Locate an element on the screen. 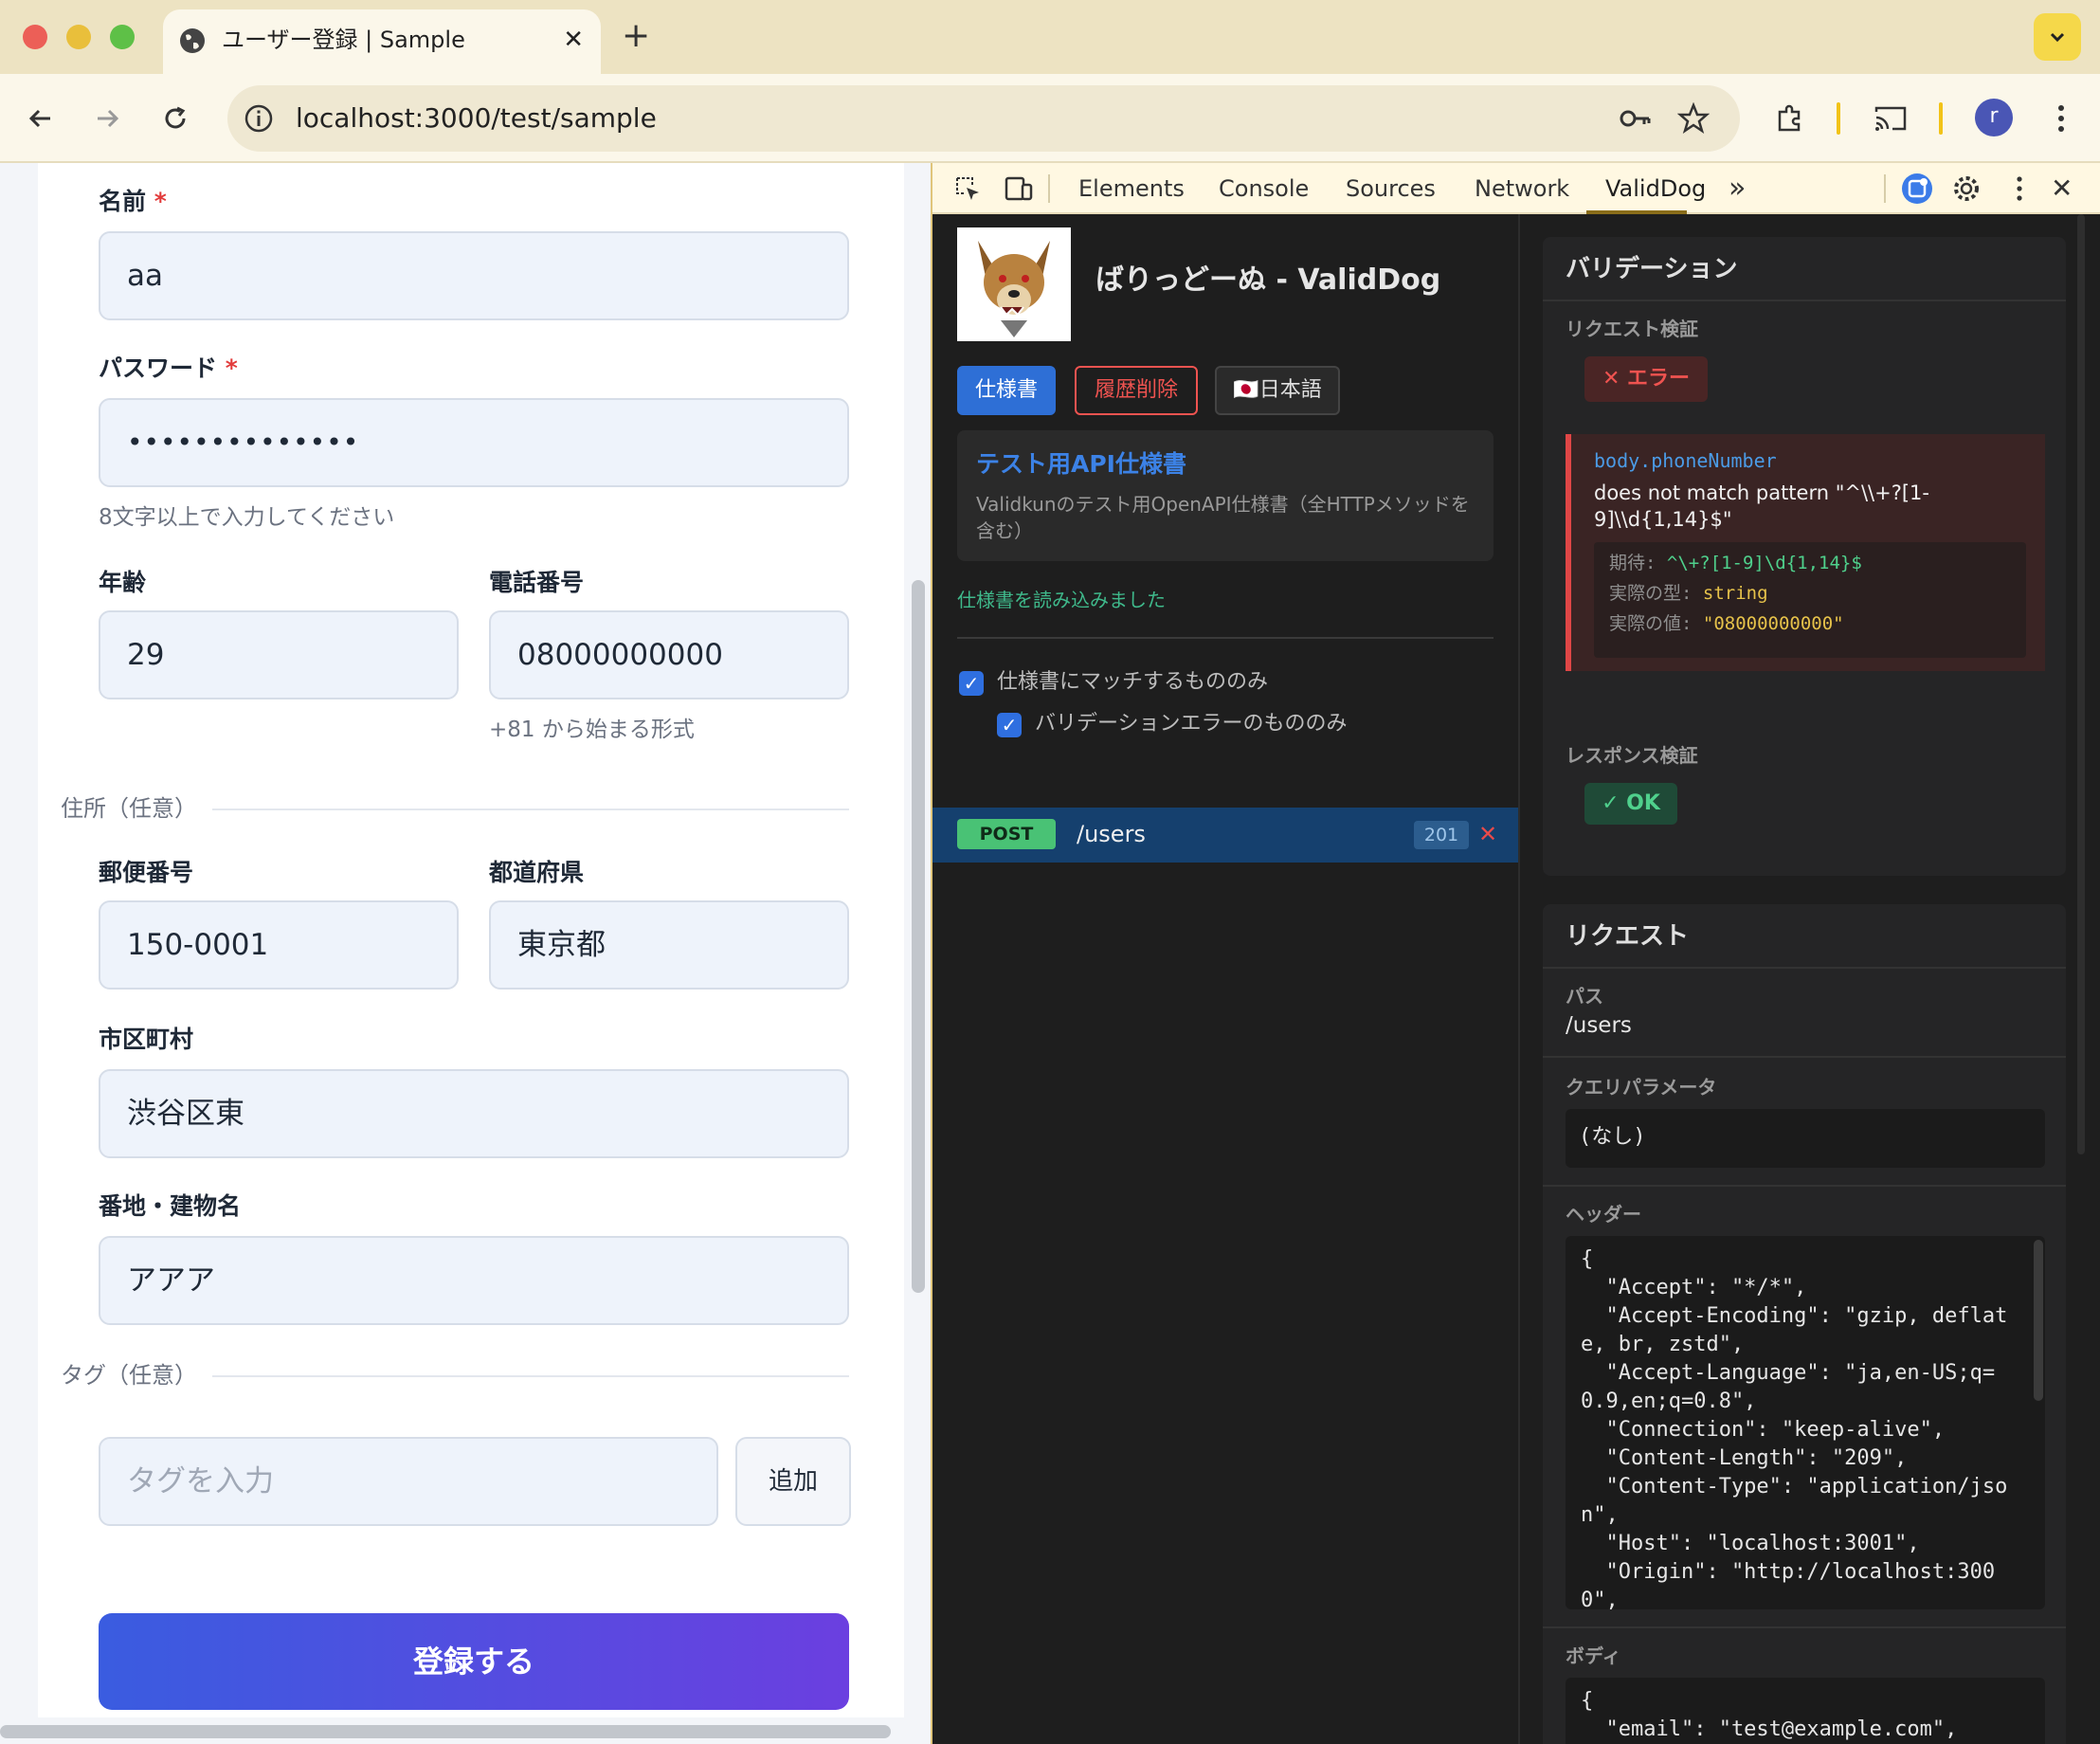  validation-heading: バリデーション is located at coordinates (1652, 269).